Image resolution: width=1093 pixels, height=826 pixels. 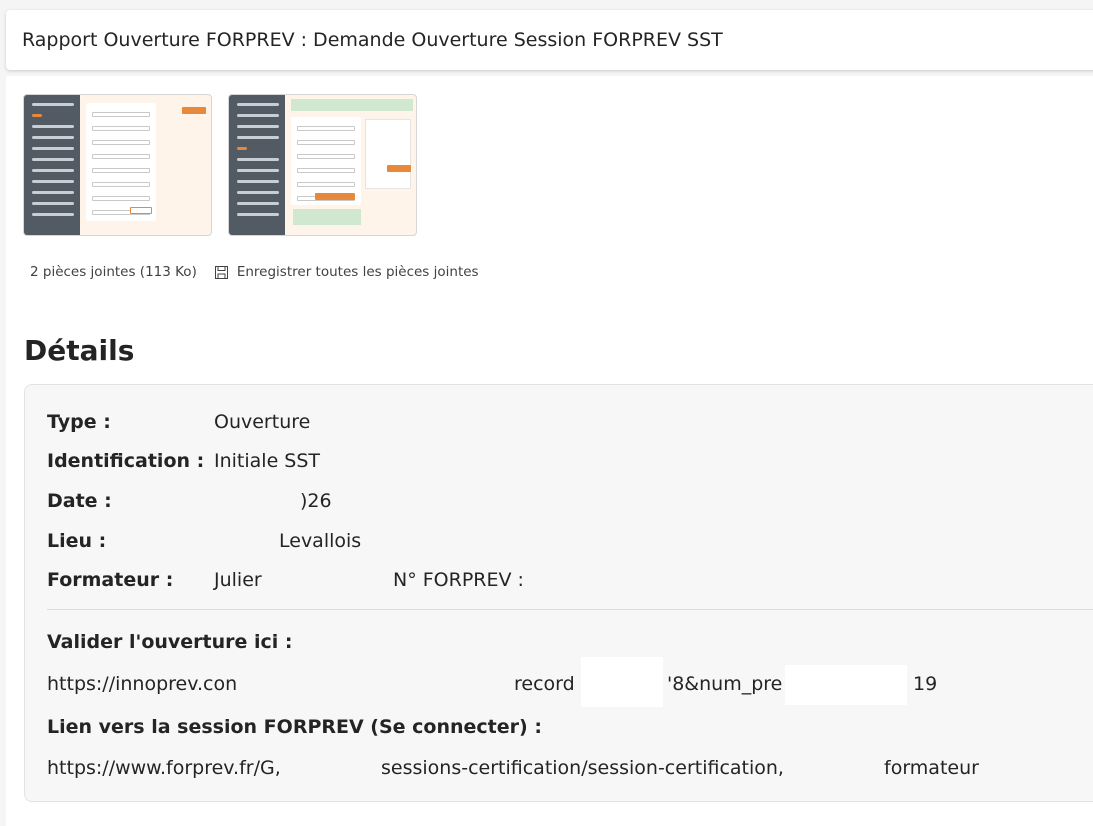 What do you see at coordinates (267, 461) in the screenshot?
I see `identification-value: Initiale SST` at bounding box center [267, 461].